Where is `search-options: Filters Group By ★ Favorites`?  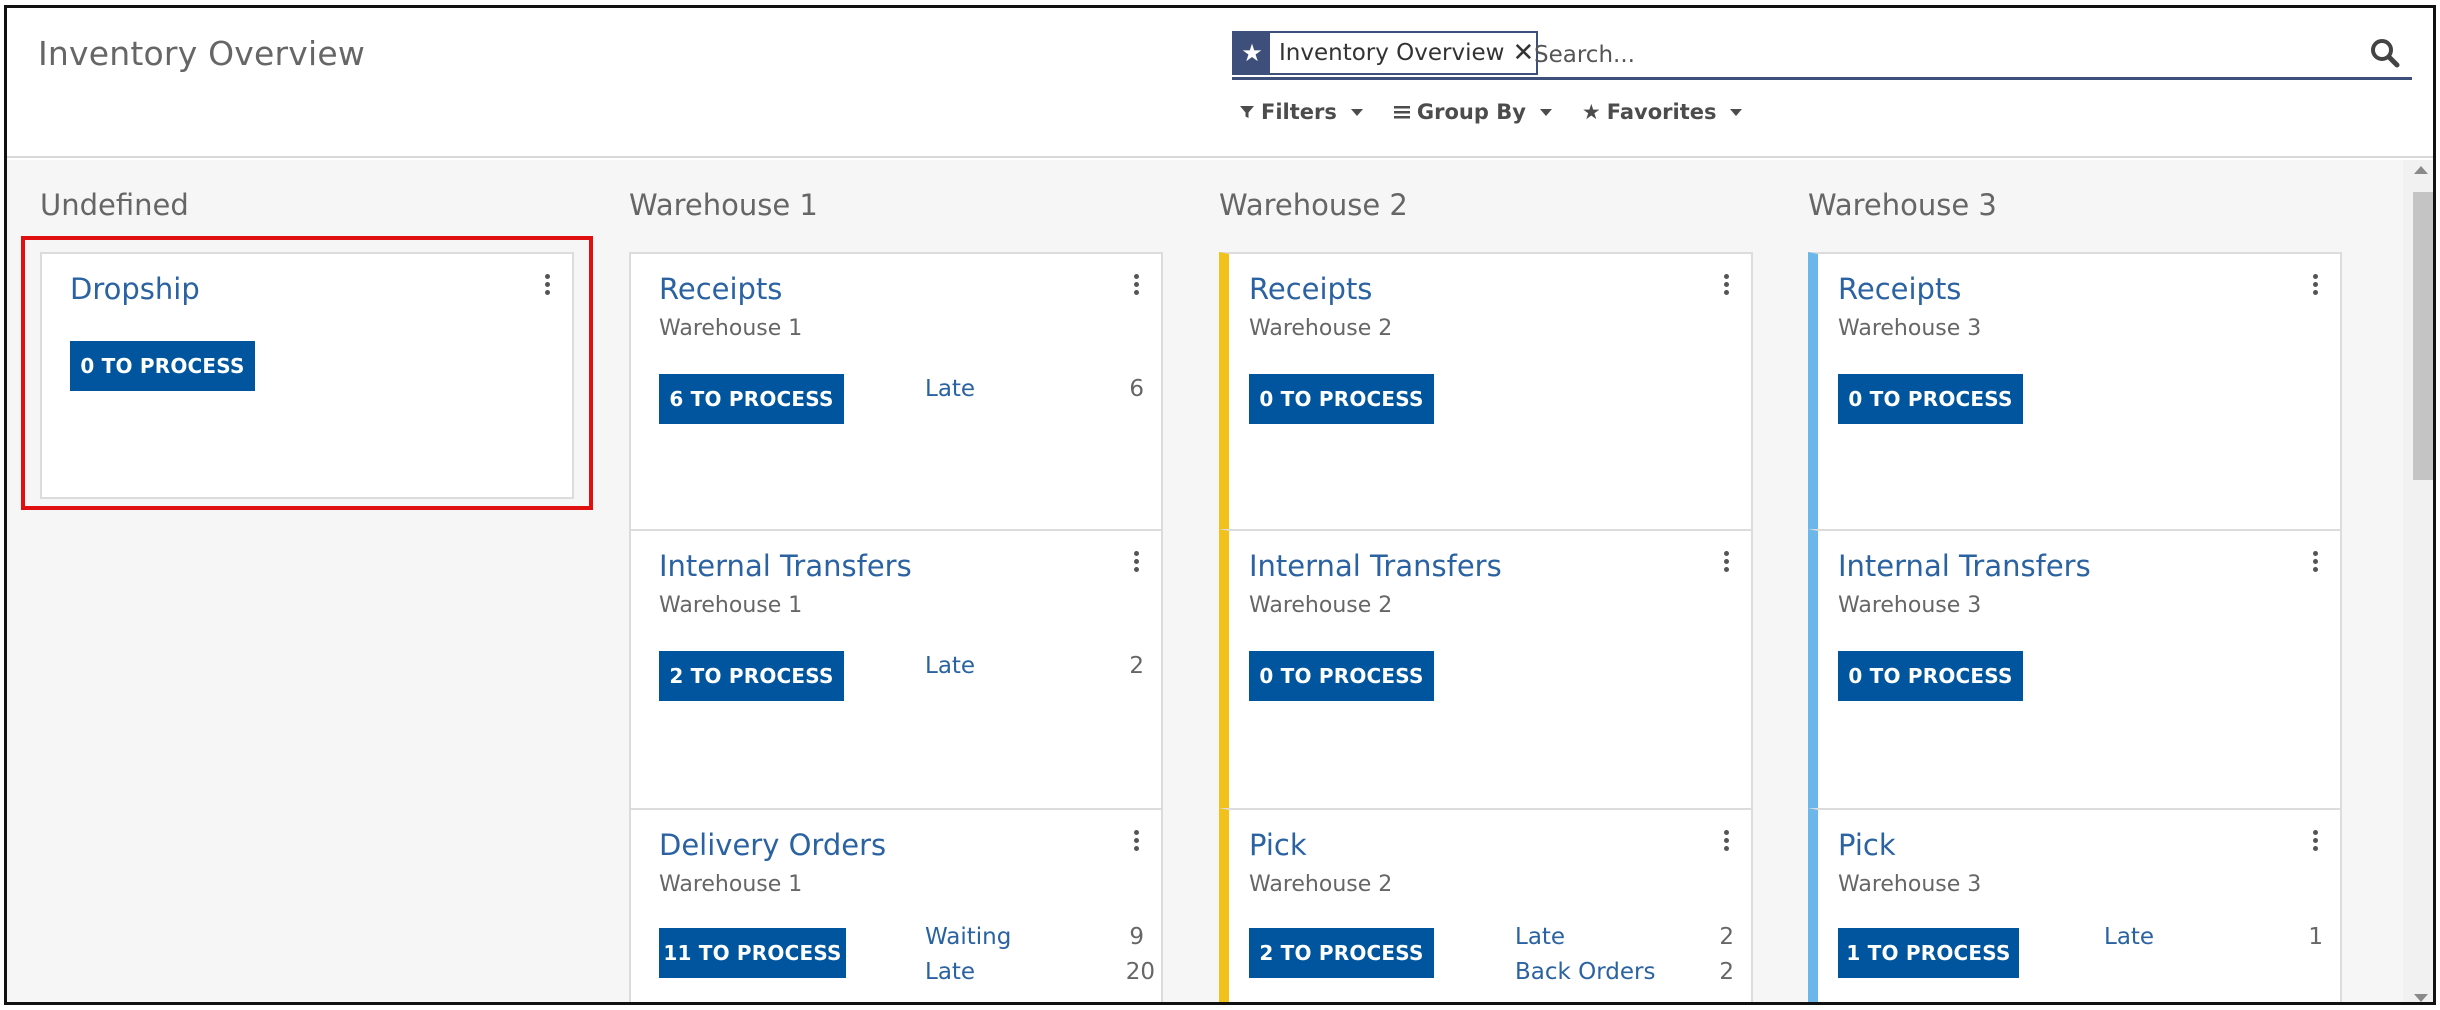
search-options: Filters Group By ★ Favorites is located at coordinates (1491, 112).